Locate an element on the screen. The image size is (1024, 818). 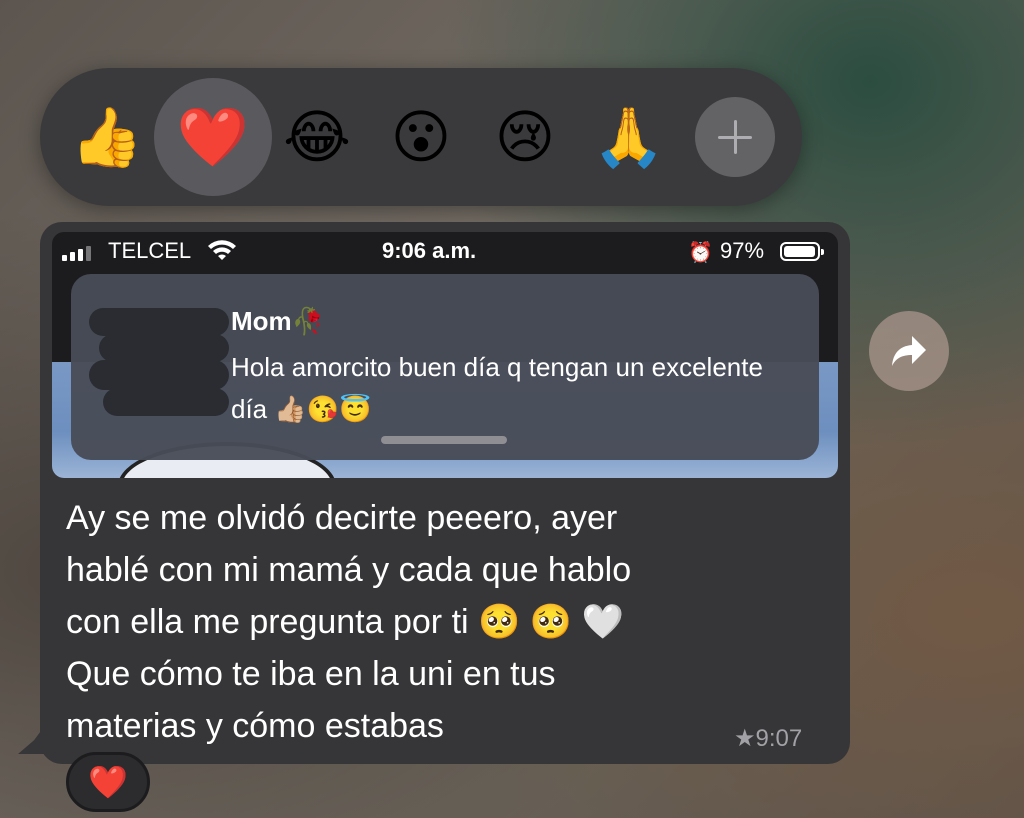
status-time: 9:06 a.m. is located at coordinates (429, 250).